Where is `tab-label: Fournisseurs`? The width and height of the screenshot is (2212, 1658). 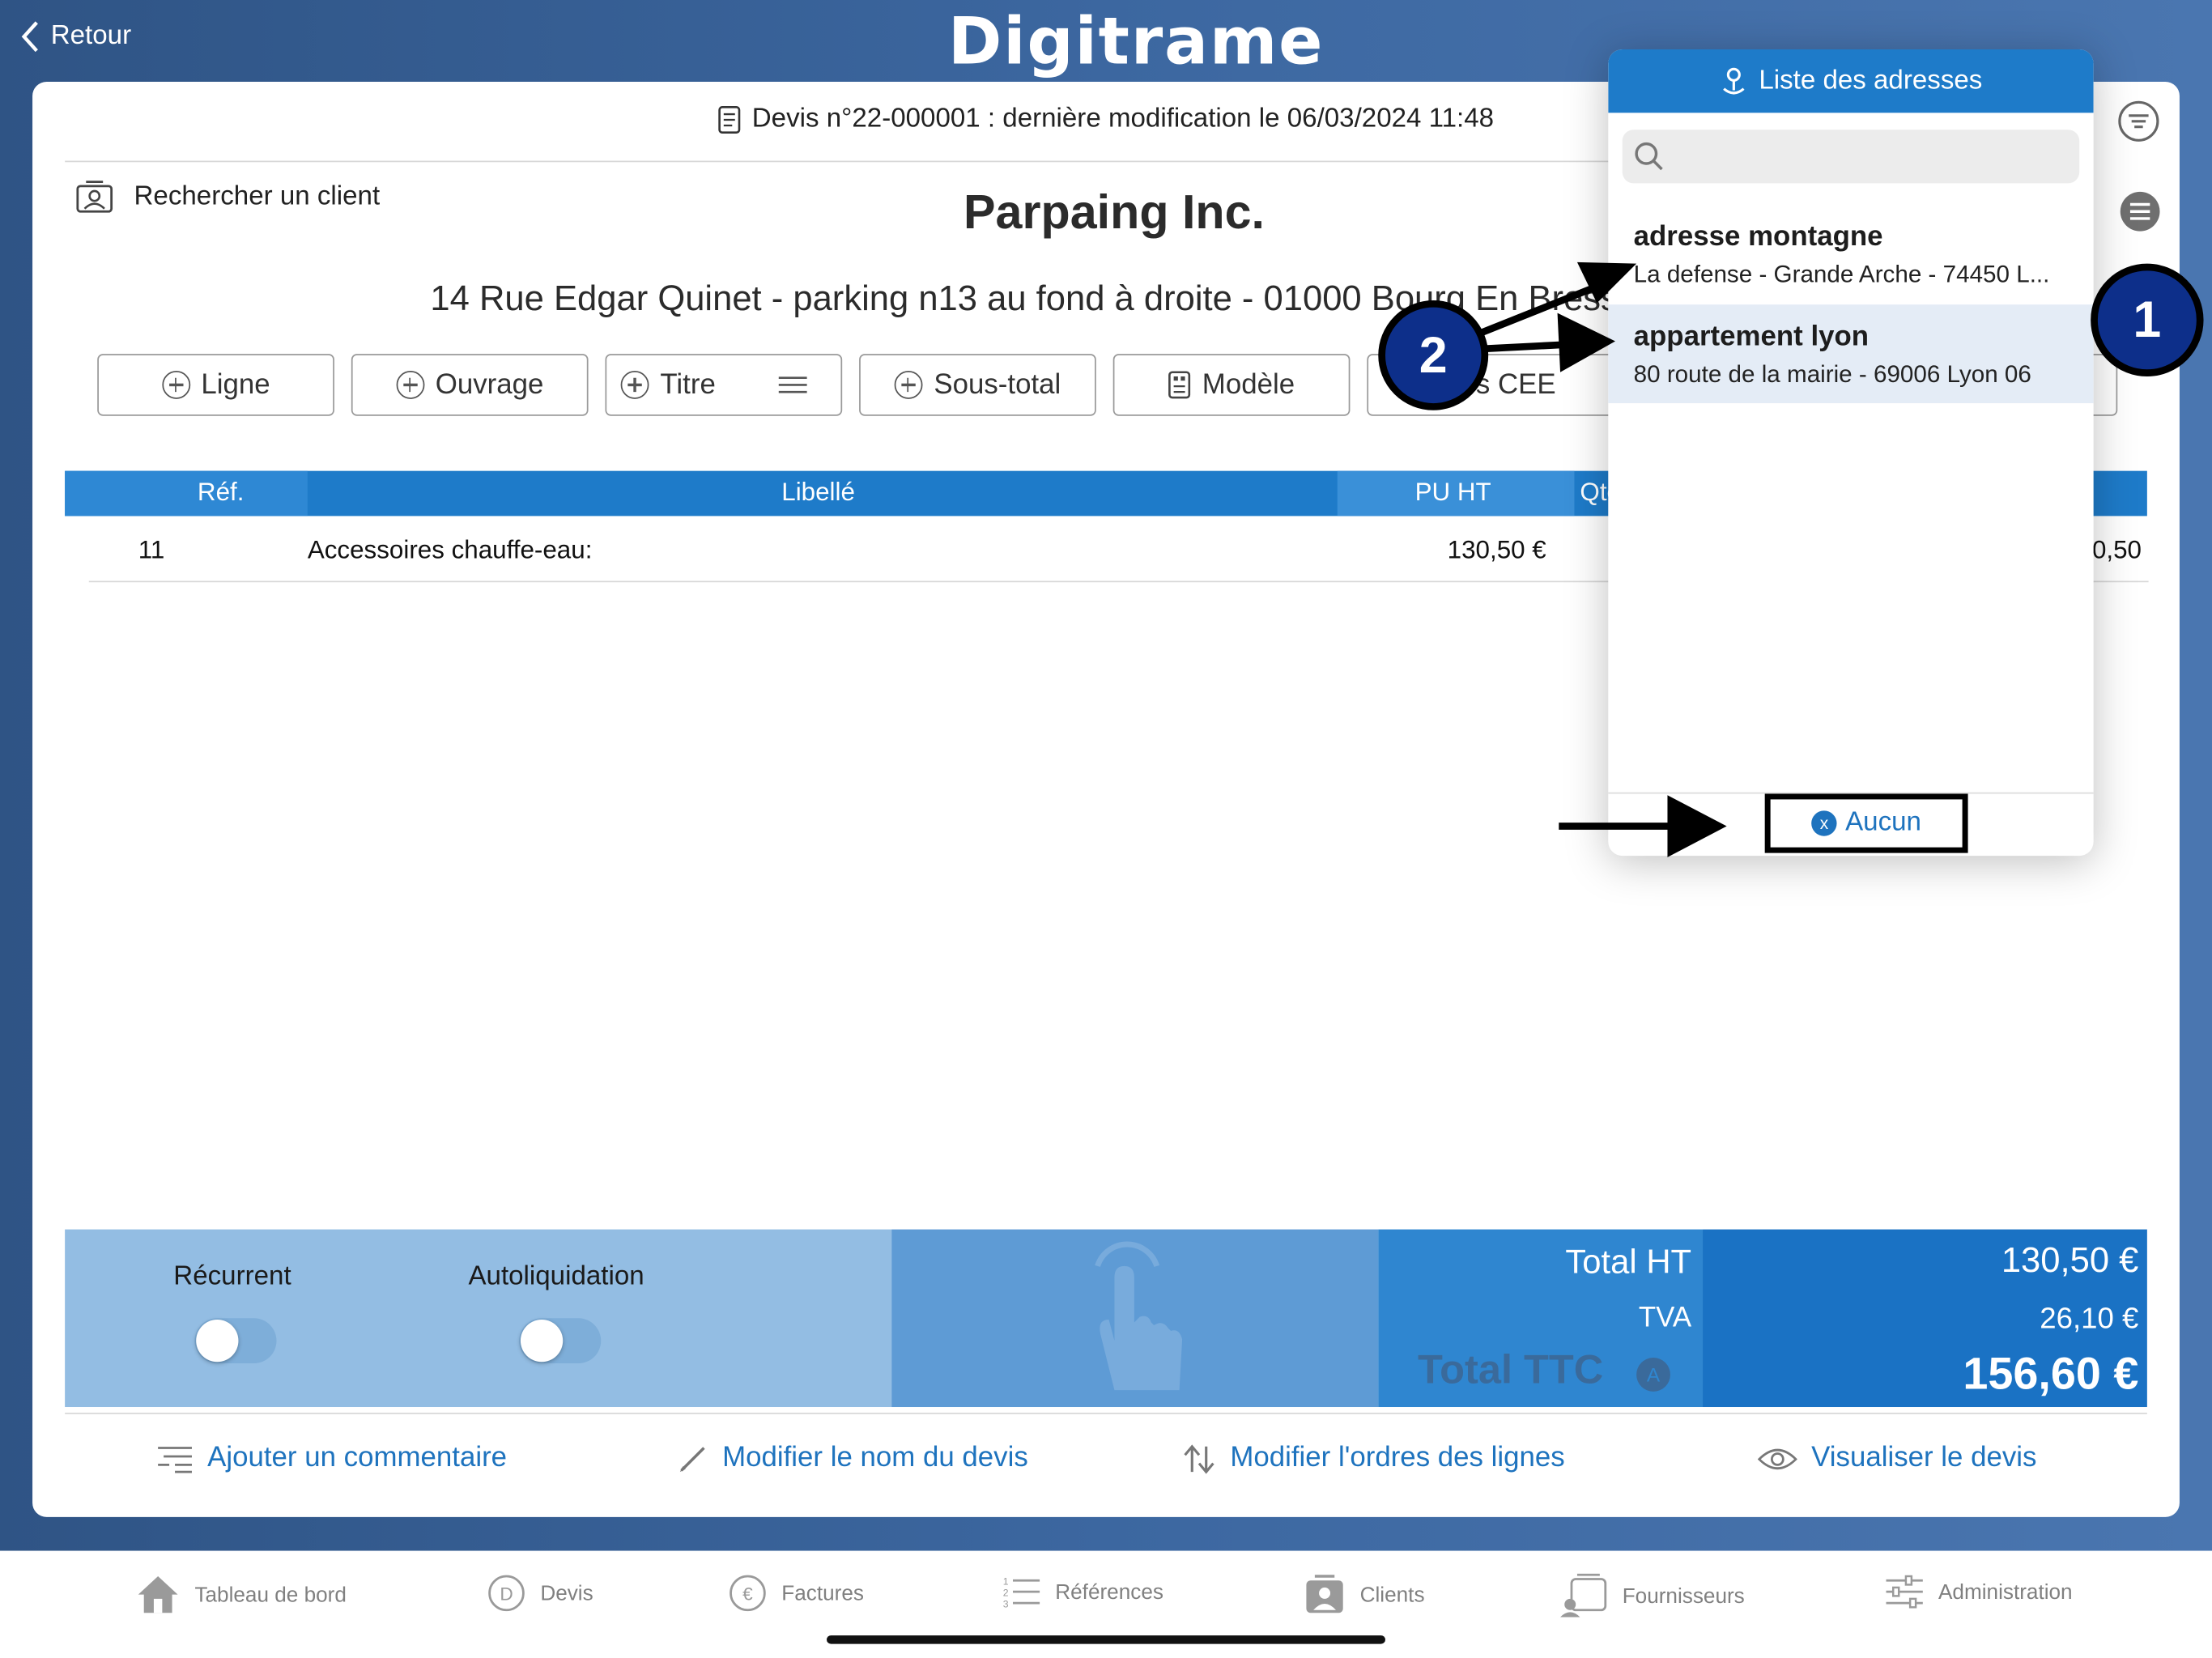 tab-label: Fournisseurs is located at coordinates (1683, 1596).